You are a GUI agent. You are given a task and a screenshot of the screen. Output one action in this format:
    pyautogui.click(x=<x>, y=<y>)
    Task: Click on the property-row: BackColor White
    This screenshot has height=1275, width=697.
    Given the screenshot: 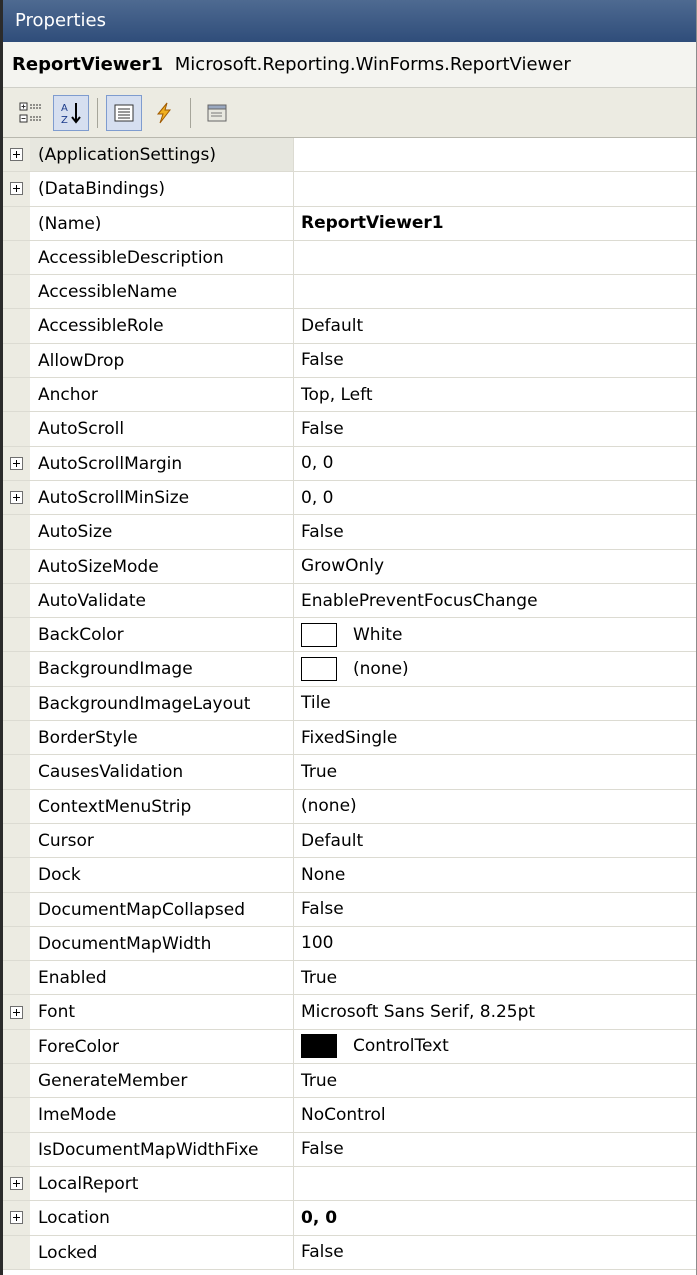 What is the action you would take?
    pyautogui.click(x=349, y=635)
    